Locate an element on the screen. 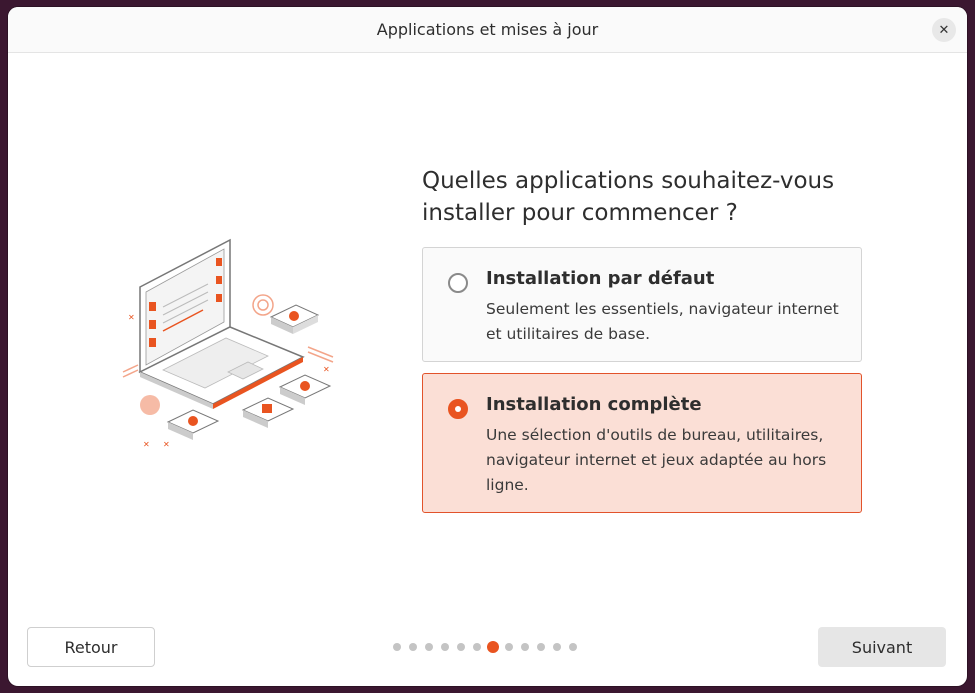  option-title: Installation complète is located at coordinates (594, 404).